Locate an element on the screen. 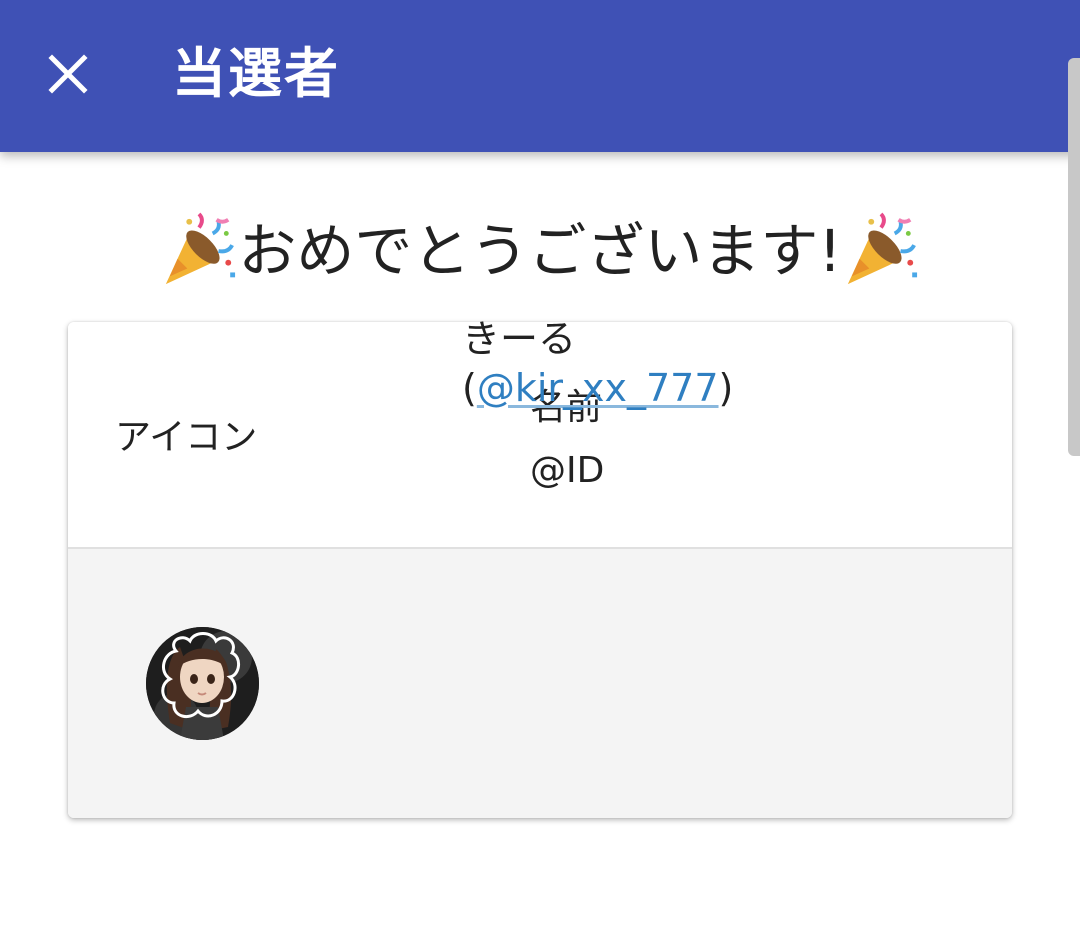 This screenshot has width=1080, height=944. close-icon is located at coordinates (68, 74).